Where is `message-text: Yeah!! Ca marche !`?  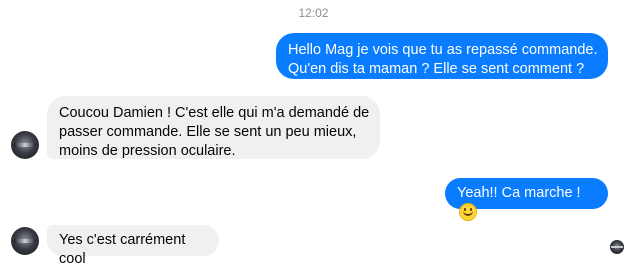 message-text: Yeah!! Ca marche ! is located at coordinates (519, 193).